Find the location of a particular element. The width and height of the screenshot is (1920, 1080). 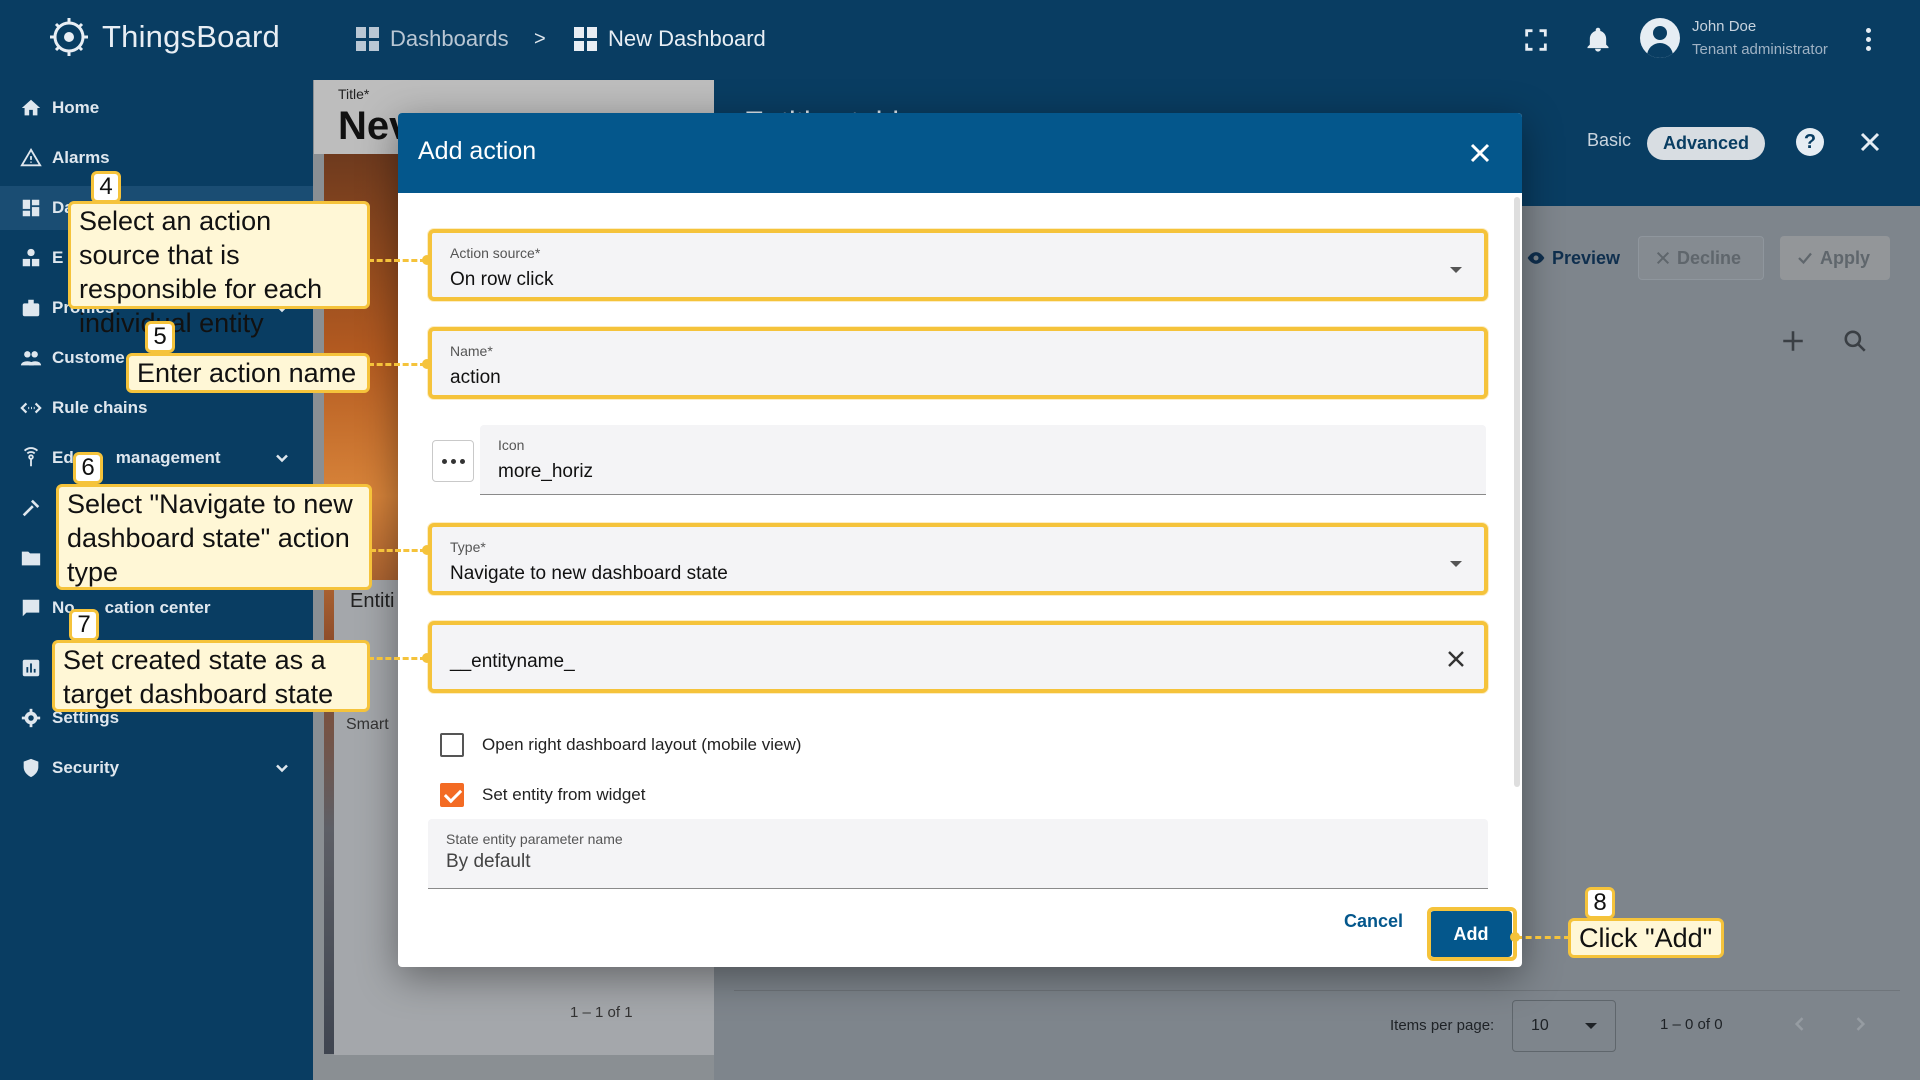

breadcrumb-current-label: New Dashboard is located at coordinates (687, 38).